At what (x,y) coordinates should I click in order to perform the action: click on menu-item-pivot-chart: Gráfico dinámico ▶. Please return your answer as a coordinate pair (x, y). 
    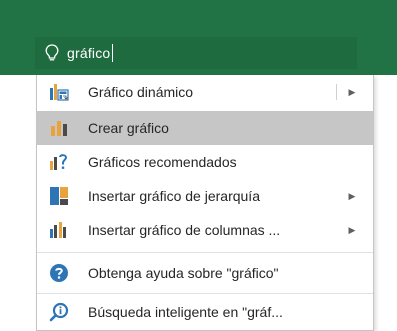
    Looking at the image, I should click on (205, 92).